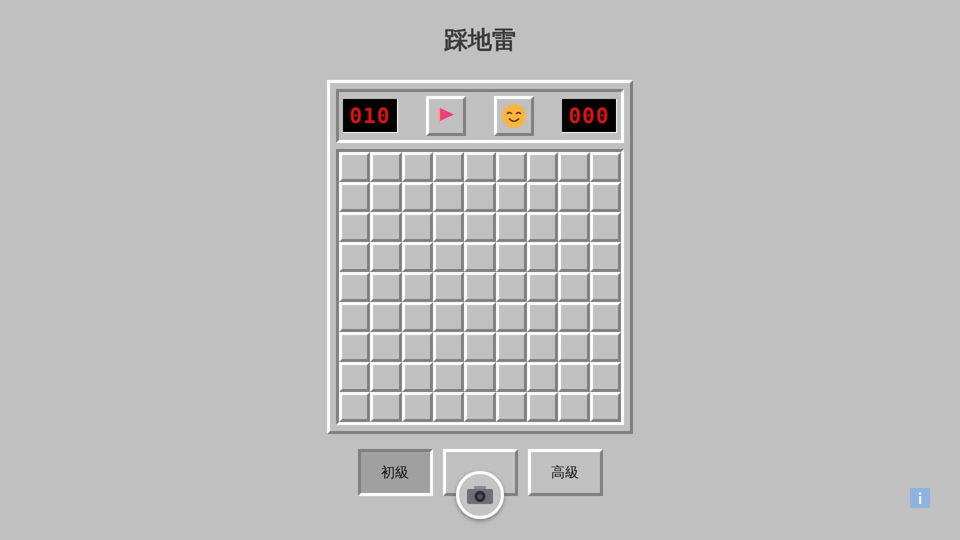 This screenshot has height=540, width=960. Describe the element at coordinates (565, 472) in the screenshot. I see `level-button: 高級` at that location.